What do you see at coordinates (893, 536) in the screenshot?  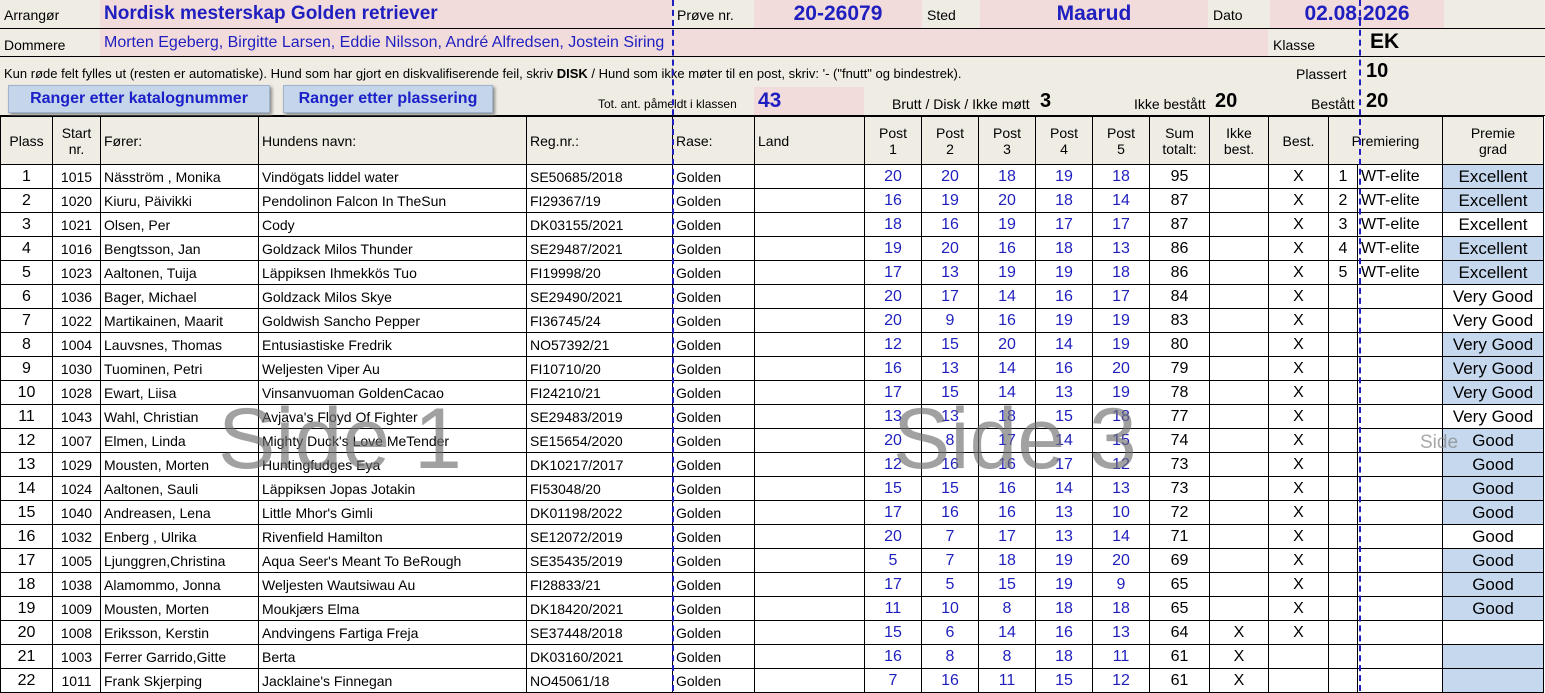 I see `score-post-1-cell: 20` at bounding box center [893, 536].